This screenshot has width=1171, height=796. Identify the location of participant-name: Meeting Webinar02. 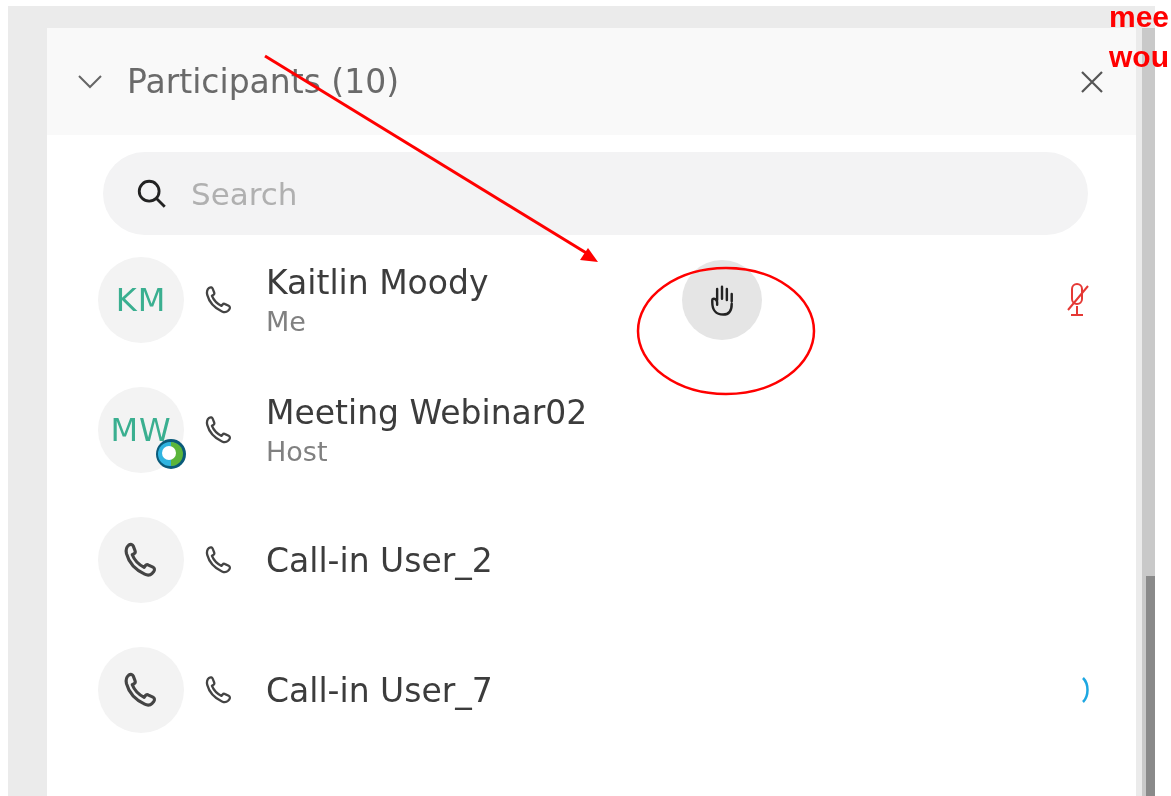
(427, 412).